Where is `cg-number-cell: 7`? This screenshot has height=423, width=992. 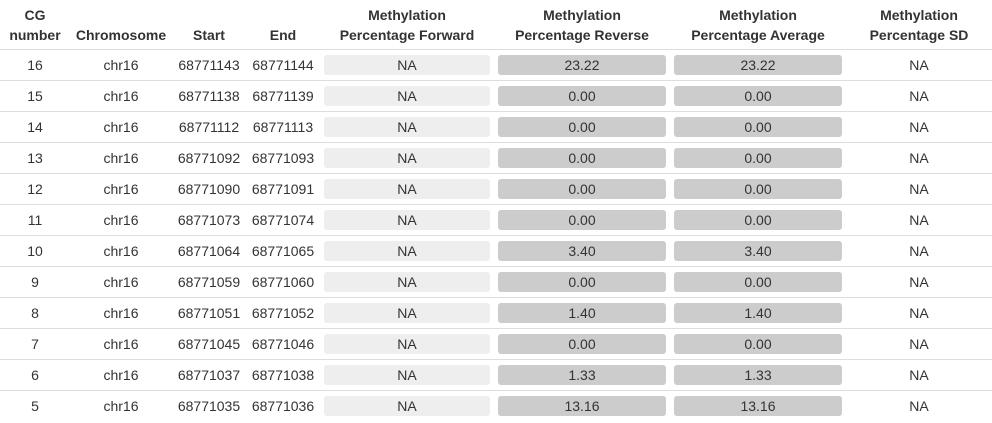 cg-number-cell: 7 is located at coordinates (35, 344).